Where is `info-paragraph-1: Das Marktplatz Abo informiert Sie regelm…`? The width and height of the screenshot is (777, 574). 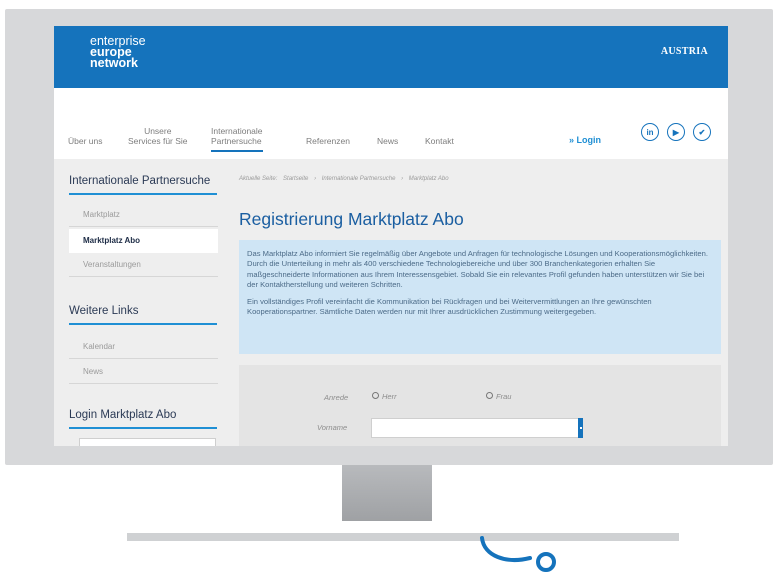
info-paragraph-1: Das Marktplatz Abo informiert Sie regelm… is located at coordinates (477, 269).